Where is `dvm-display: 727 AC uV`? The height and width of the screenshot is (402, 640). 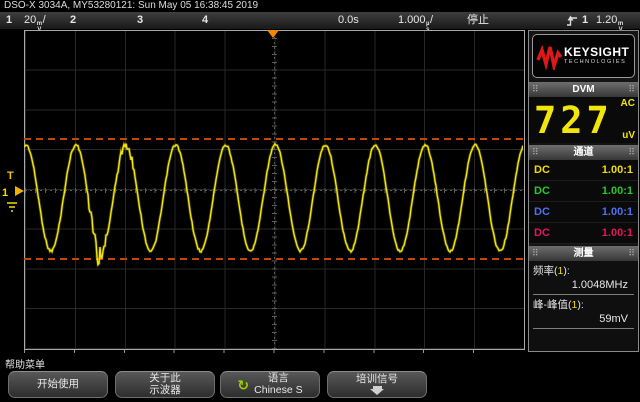 dvm-display: 727 AC uV is located at coordinates (583, 120).